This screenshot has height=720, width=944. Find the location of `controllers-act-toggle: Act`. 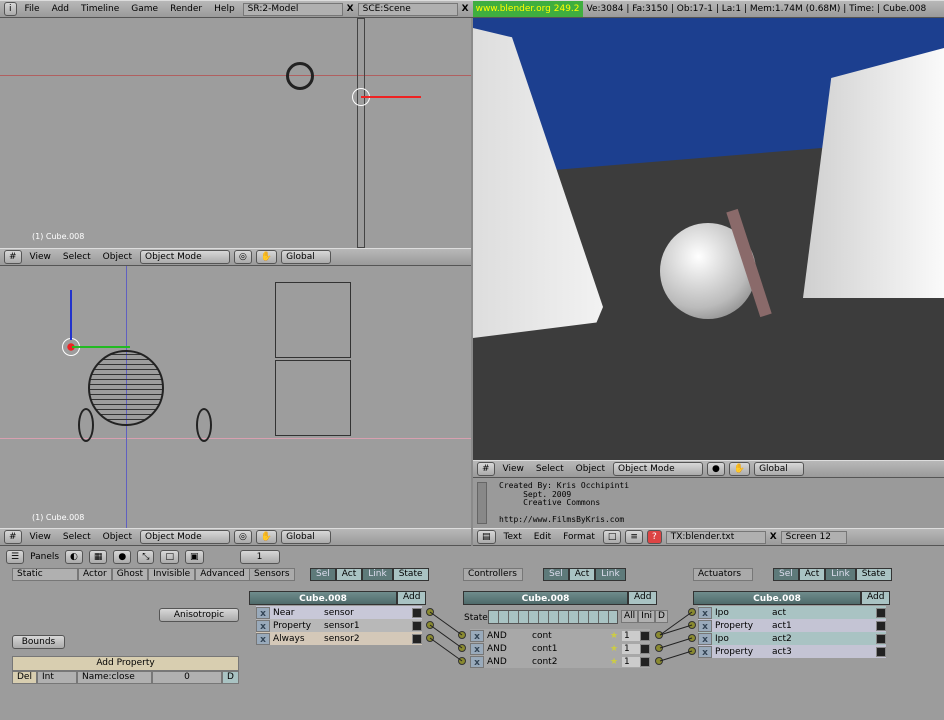

controllers-act-toggle: Act is located at coordinates (582, 574).